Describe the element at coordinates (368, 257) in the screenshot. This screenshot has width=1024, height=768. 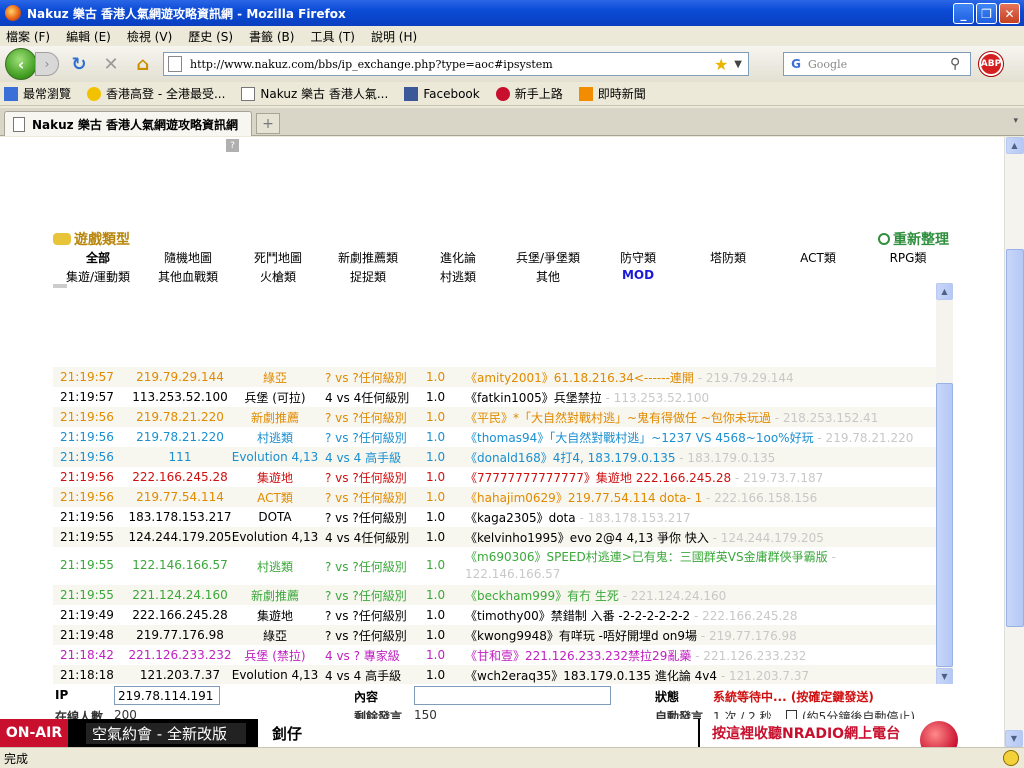
I see `category-new-recommend: 新劇推薦類` at that location.